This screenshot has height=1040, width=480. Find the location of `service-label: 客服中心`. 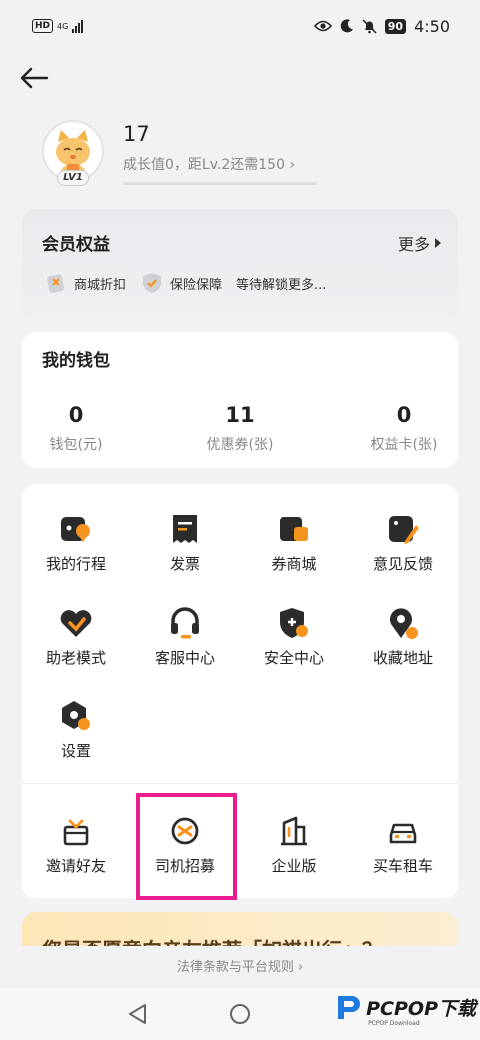

service-label: 客服中心 is located at coordinates (184, 658).